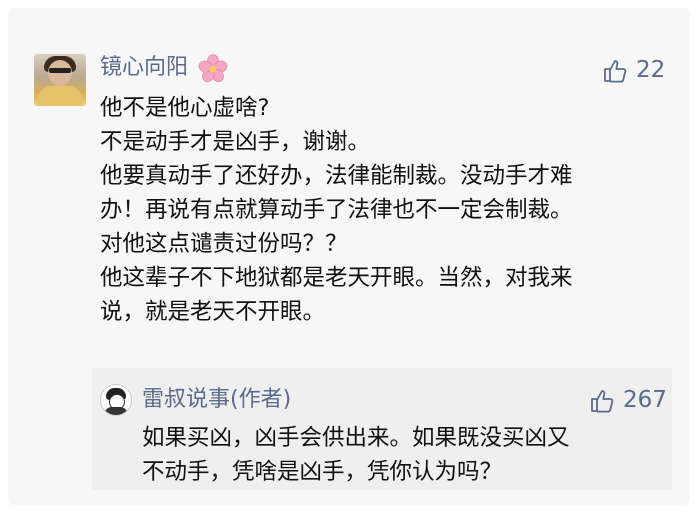  What do you see at coordinates (216, 400) in the screenshot?
I see `reply-author-name: 雷叔说事(作者)` at bounding box center [216, 400].